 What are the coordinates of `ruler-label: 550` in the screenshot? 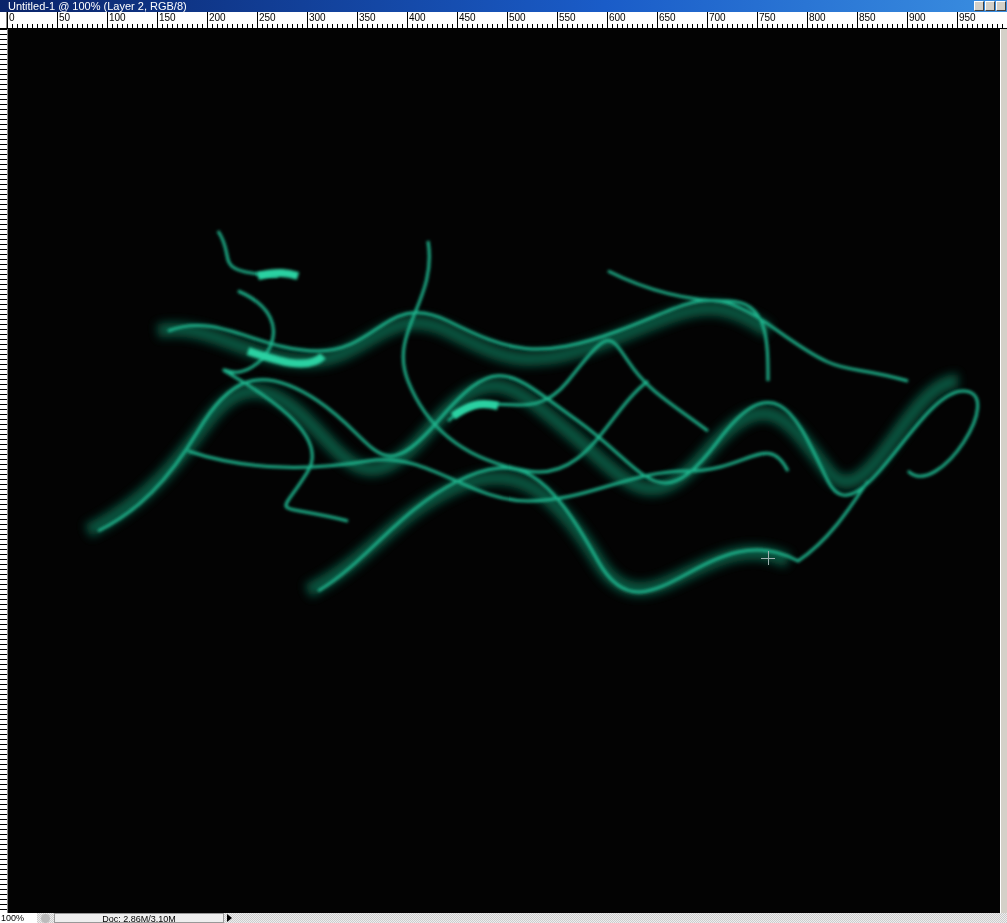 It's located at (582, 20).